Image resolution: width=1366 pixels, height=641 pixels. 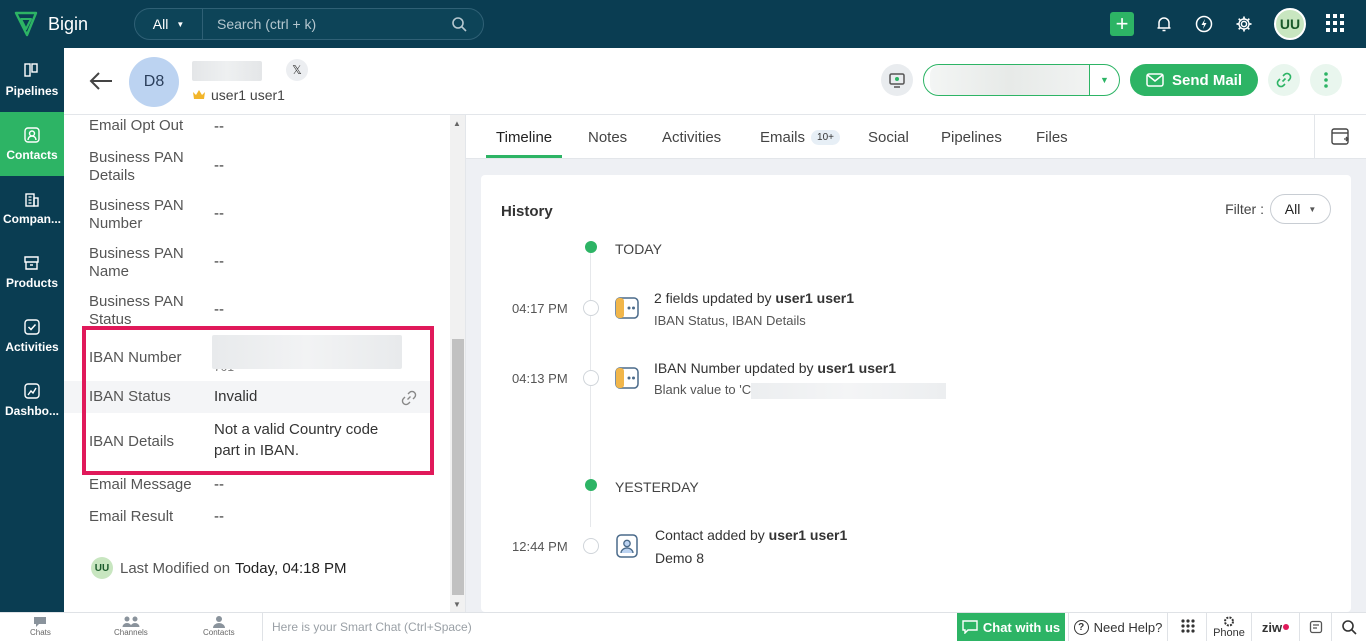 I want to click on field-update-icon, so click(x=627, y=308).